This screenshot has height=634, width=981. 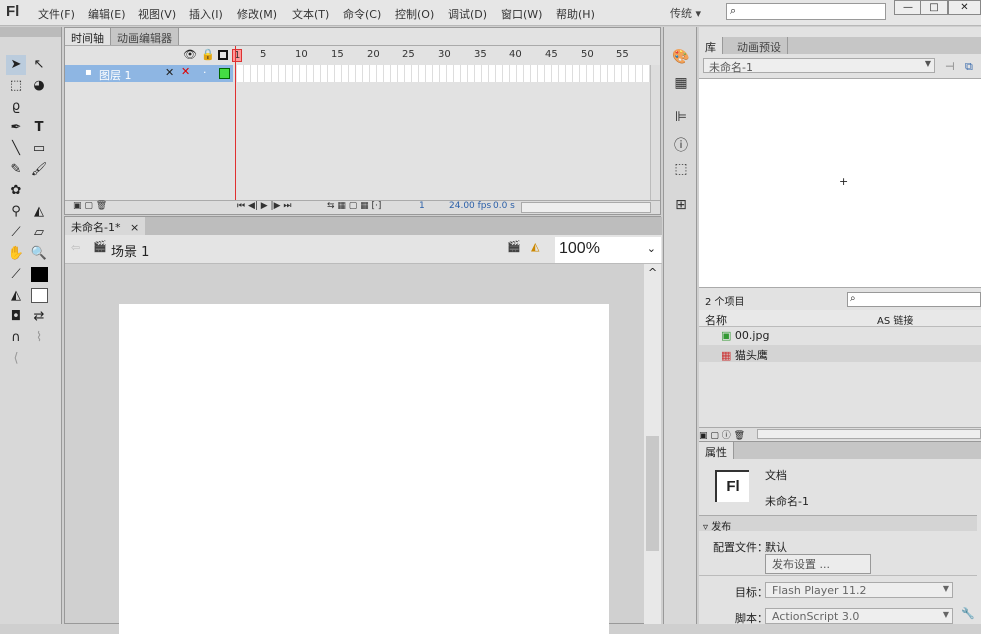 I want to click on menu-control: 控制(O), so click(x=414, y=14).